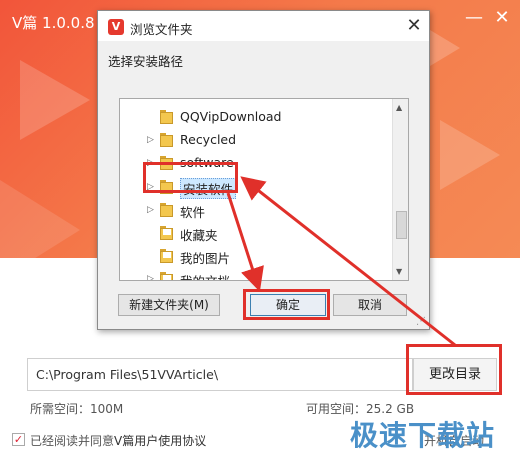 The width and height of the screenshot is (520, 460). I want to click on scroll-thumb, so click(401, 225).